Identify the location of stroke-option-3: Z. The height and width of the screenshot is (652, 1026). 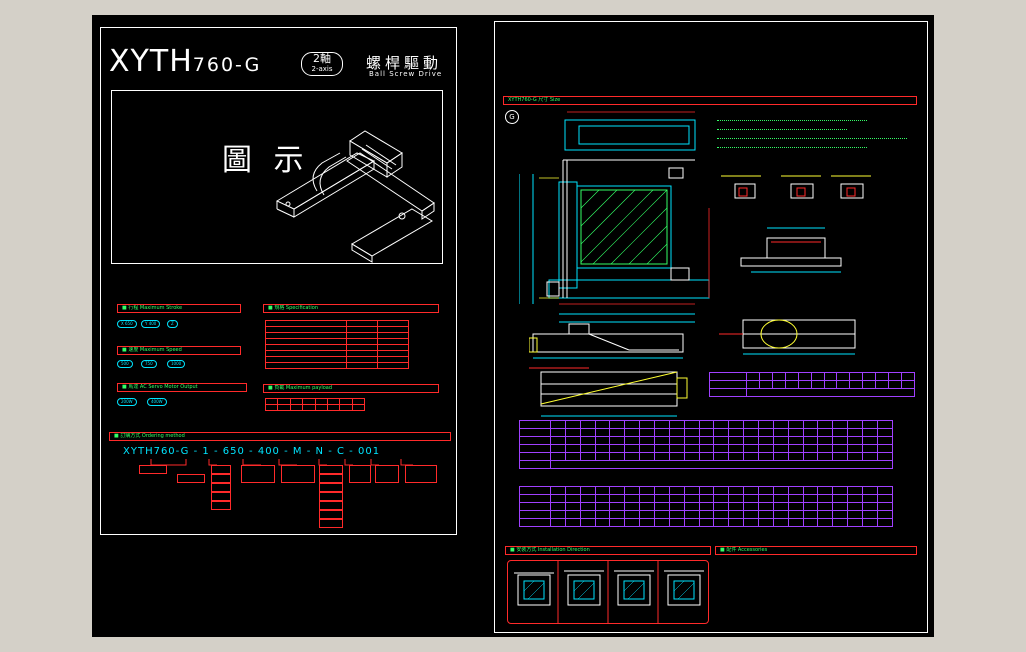
(172, 324).